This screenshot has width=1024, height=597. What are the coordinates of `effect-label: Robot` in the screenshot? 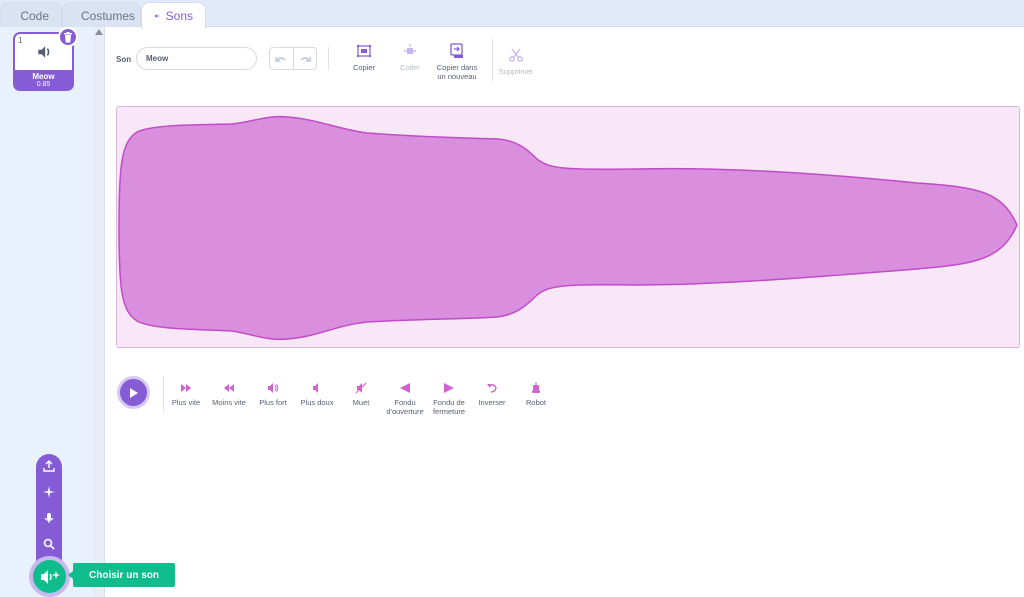 It's located at (535, 402).